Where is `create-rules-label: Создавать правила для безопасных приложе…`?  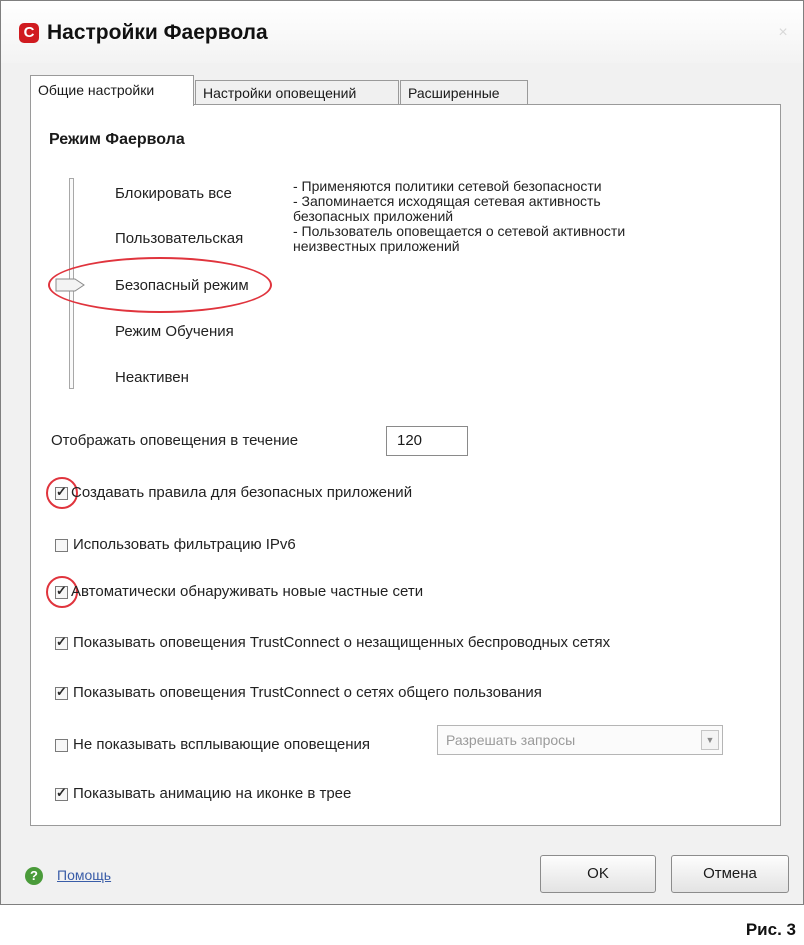 create-rules-label: Создавать правила для безопасных приложе… is located at coordinates (241, 492).